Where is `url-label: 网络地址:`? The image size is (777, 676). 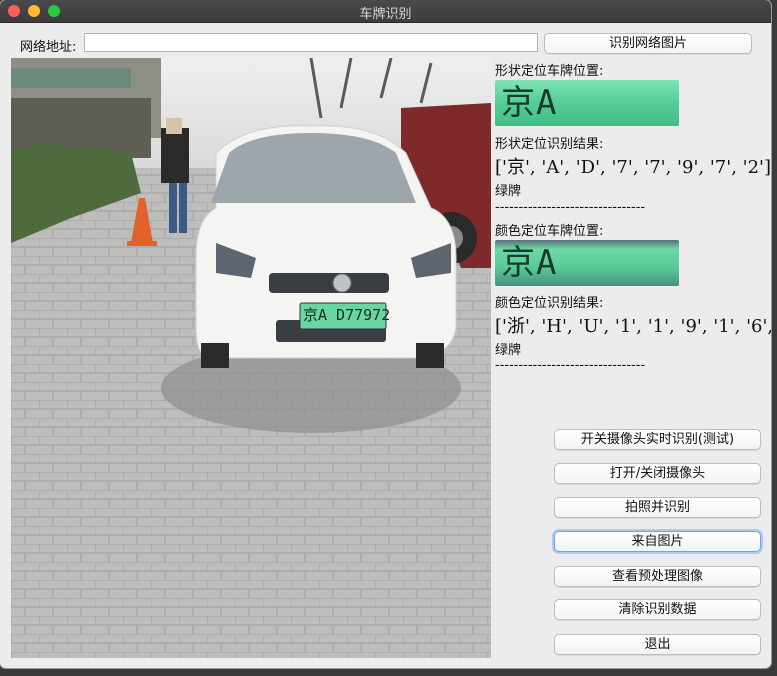
url-label: 网络地址: is located at coordinates (48, 47).